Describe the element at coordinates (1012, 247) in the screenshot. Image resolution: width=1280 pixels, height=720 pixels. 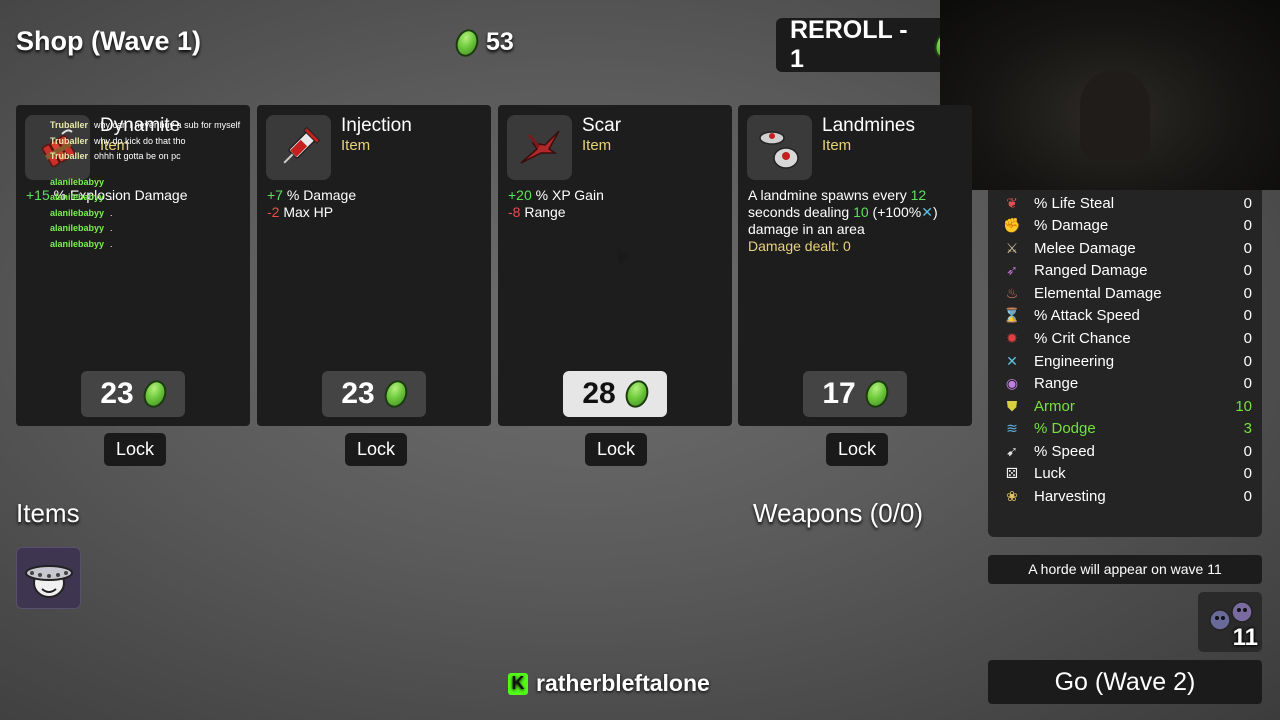
I see `sword-icon: ⚔` at that location.